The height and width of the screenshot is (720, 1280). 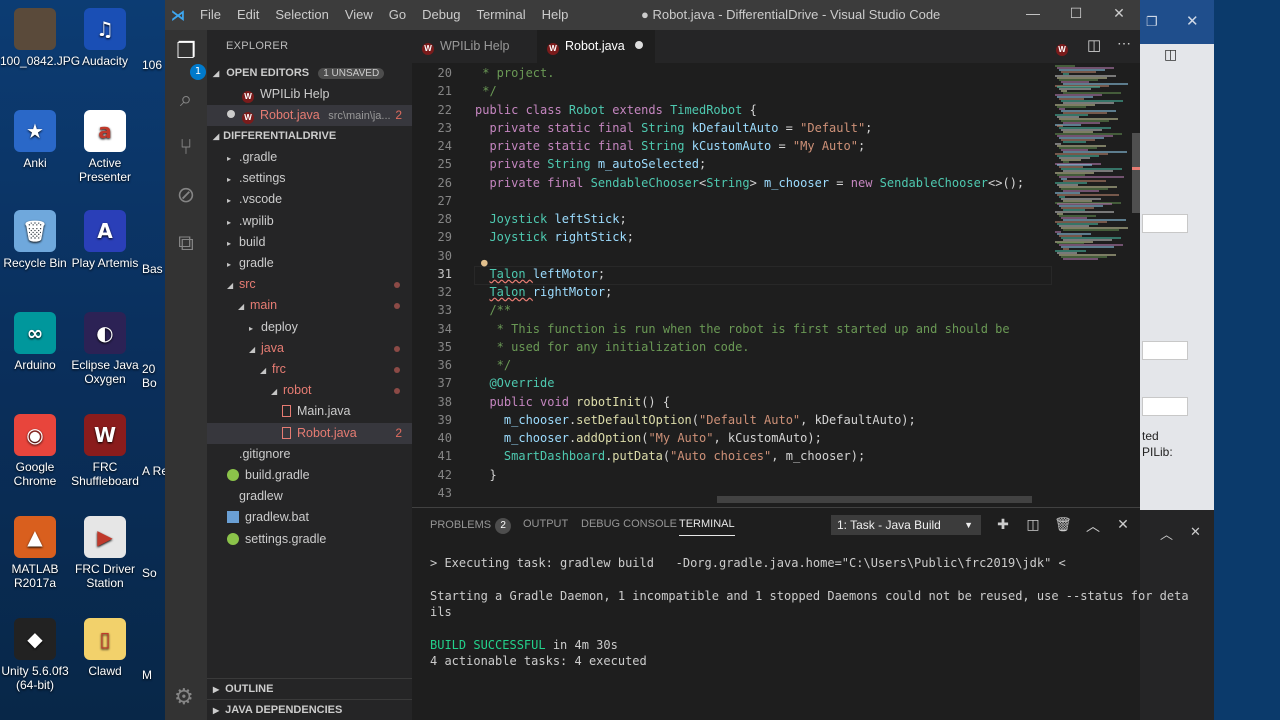 What do you see at coordinates (186, 100) in the screenshot?
I see `search-icon: ⌕` at bounding box center [186, 100].